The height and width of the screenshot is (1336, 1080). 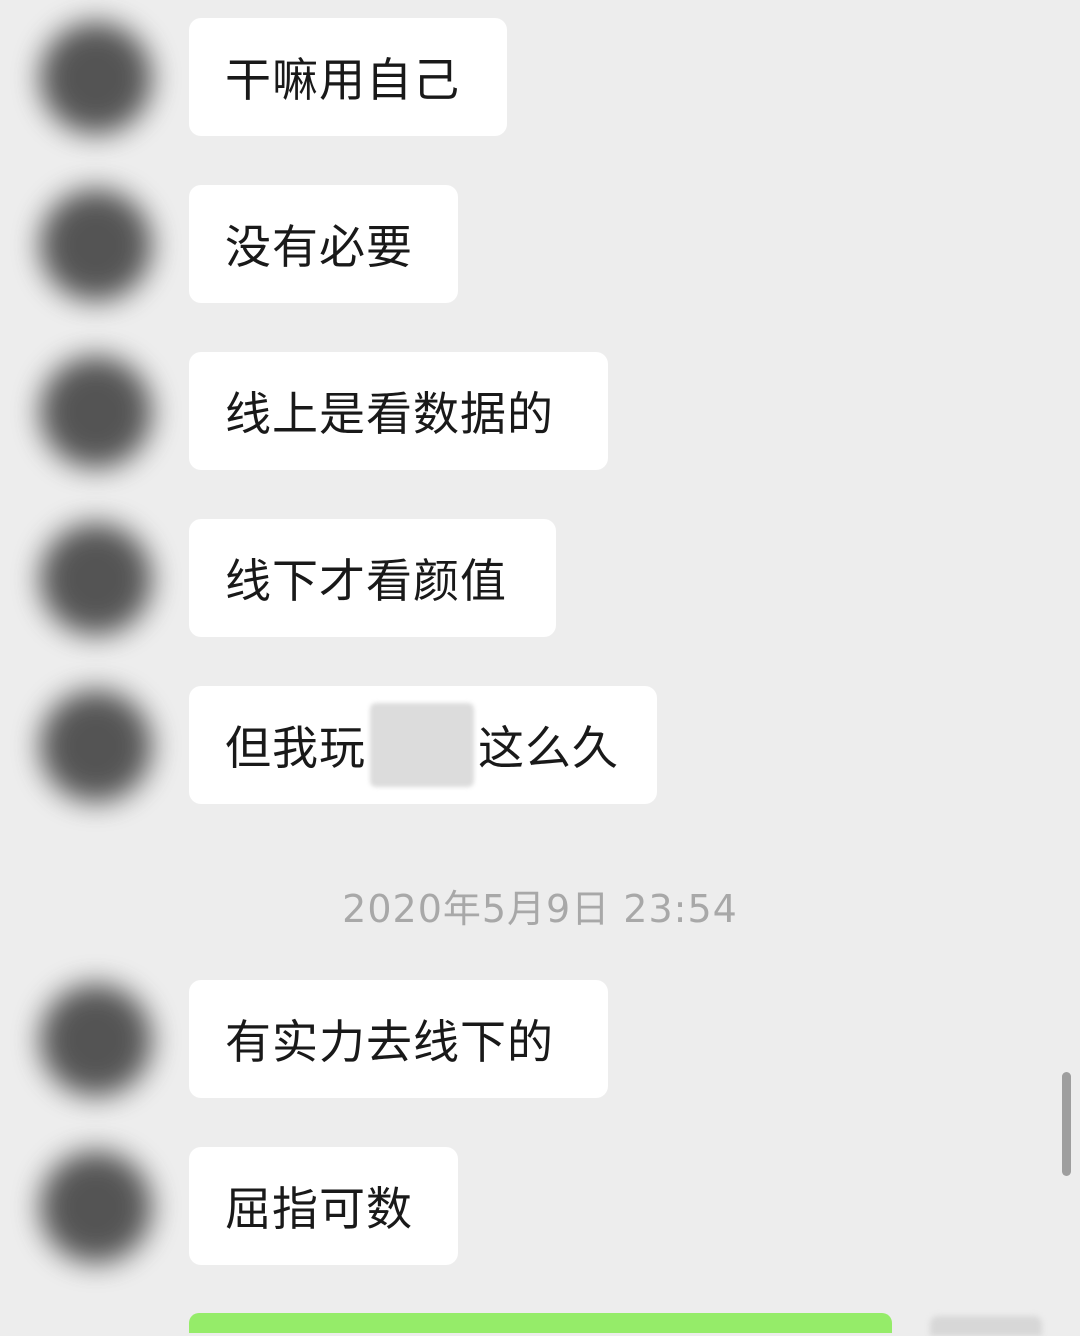 I want to click on message-bubble: 但我玩 这么久, so click(x=423, y=745).